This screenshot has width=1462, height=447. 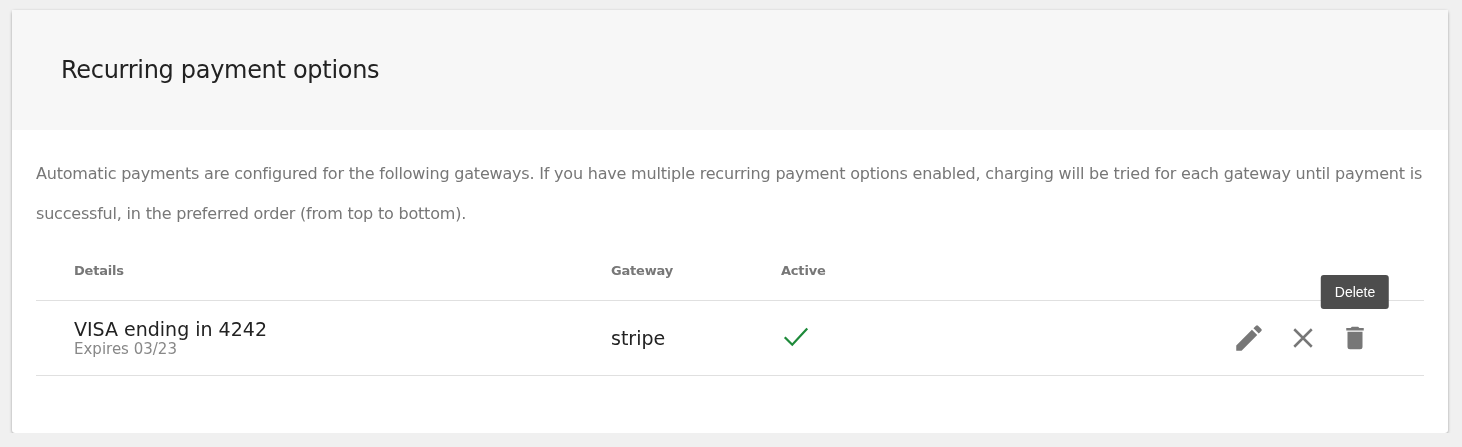 What do you see at coordinates (126, 349) in the screenshot?
I see `expiry-date: Expires 03/23` at bounding box center [126, 349].